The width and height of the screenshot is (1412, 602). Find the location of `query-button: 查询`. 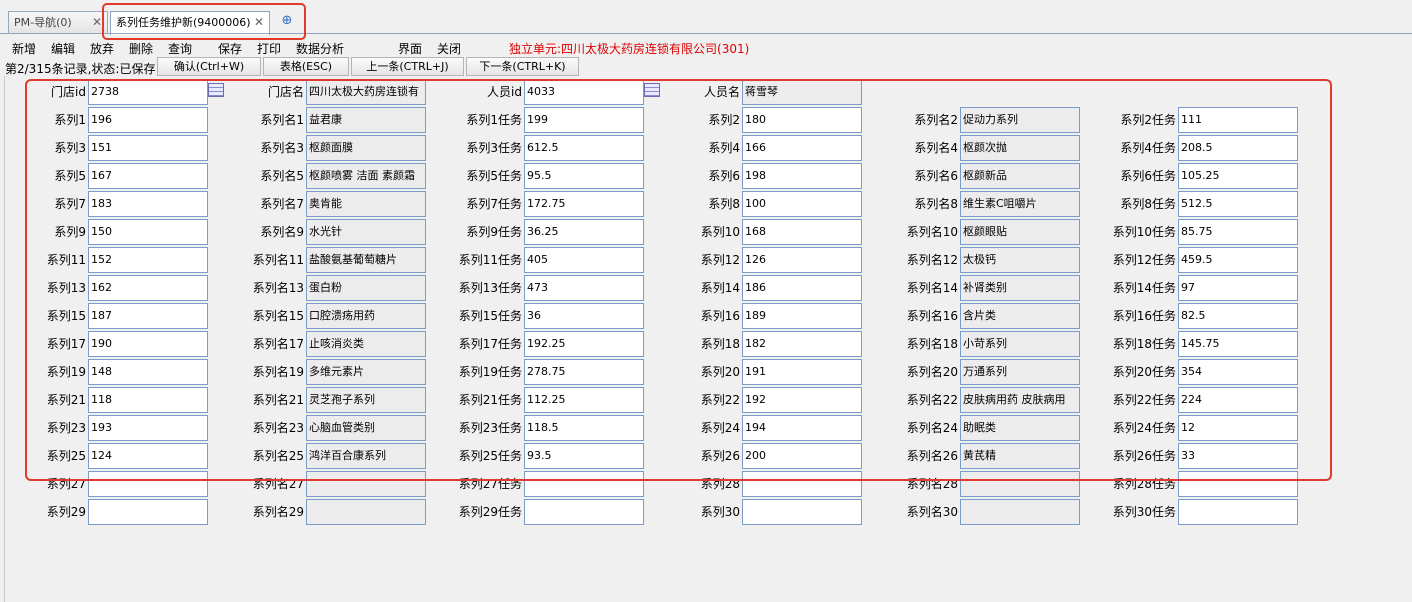

query-button: 查询 is located at coordinates (180, 48).